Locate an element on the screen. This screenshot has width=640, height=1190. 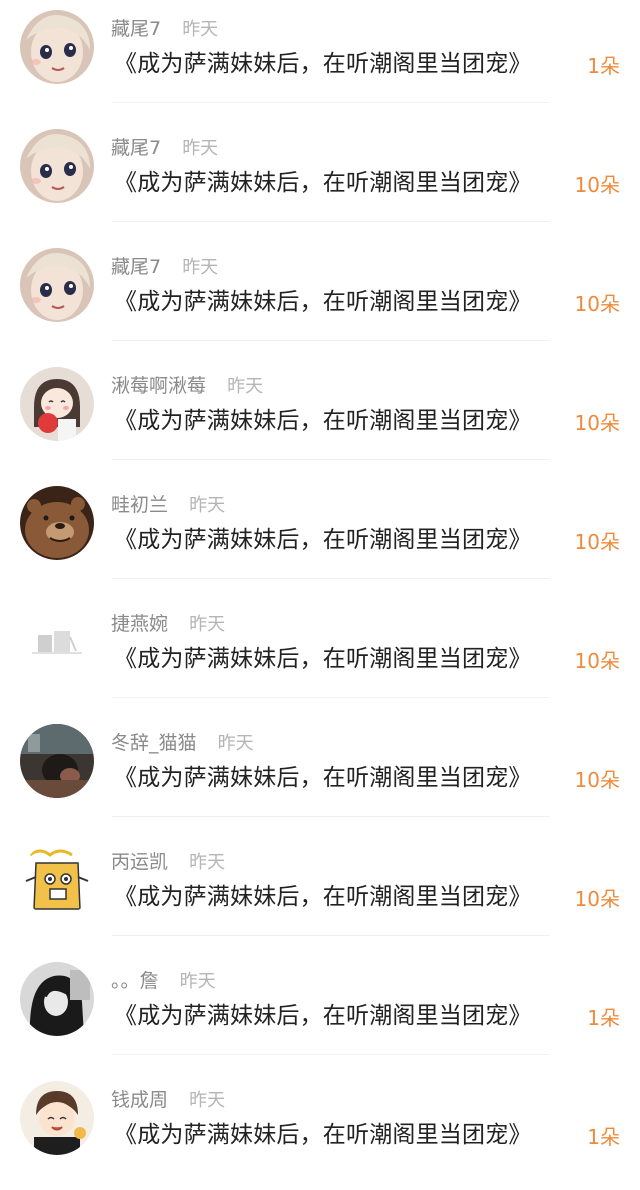
list-item: 捷燕婉 昨天 《成为萨满妹妹后，在听潮阁里当团宠》 10朵 is located at coordinates (320, 654).